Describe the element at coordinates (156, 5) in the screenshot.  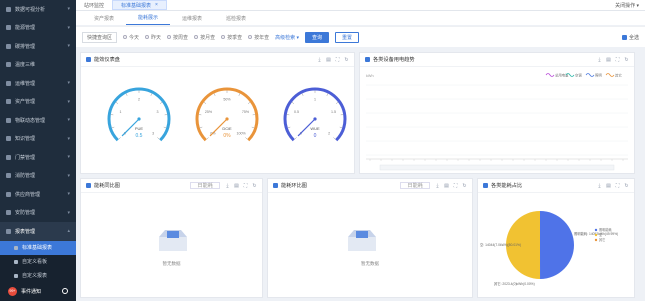
I see `close-icon: ×` at that location.